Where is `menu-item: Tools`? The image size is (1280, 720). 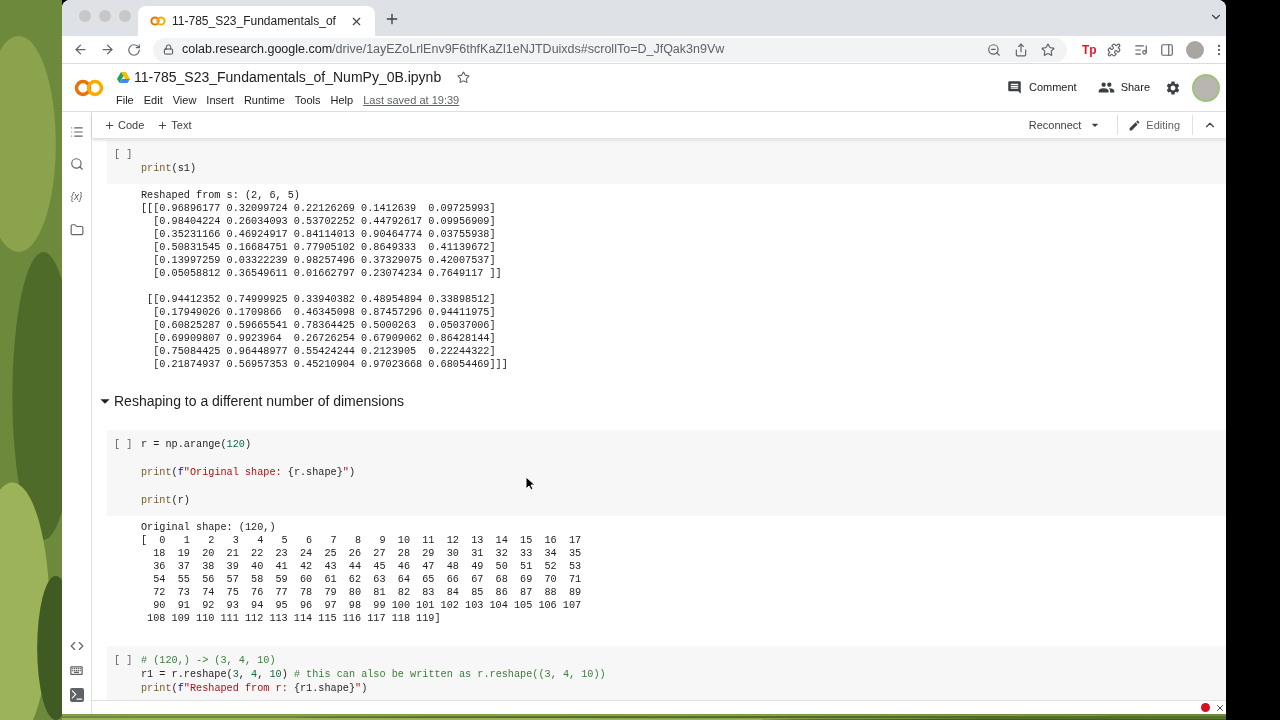 menu-item: Tools is located at coordinates (307, 100).